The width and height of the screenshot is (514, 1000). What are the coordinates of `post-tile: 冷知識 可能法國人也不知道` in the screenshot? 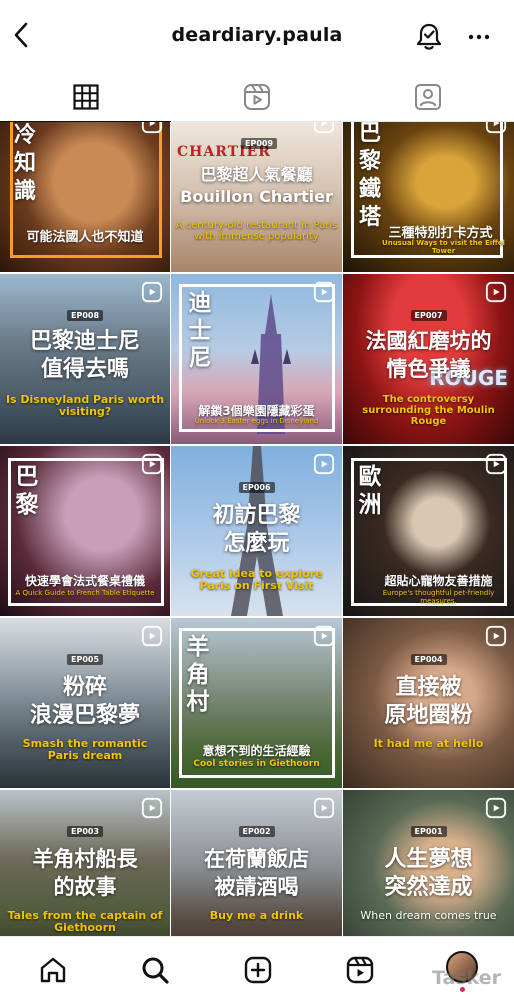 It's located at (85, 197).